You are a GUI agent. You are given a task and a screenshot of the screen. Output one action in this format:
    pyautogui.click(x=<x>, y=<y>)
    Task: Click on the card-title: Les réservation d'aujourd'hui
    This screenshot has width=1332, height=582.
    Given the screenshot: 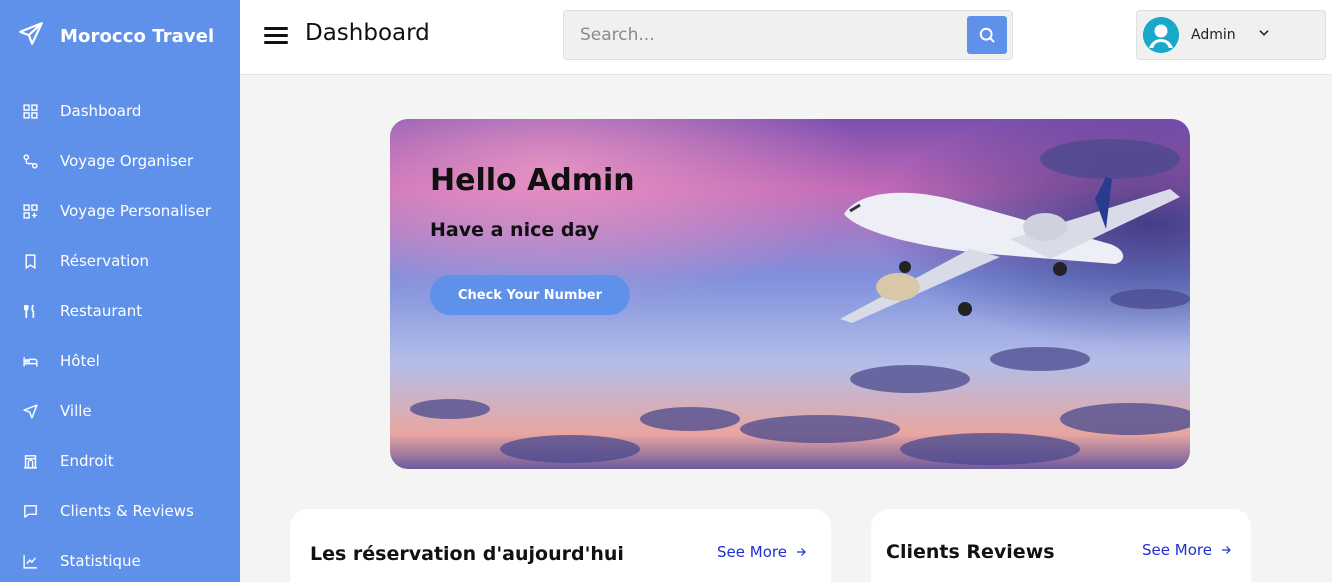 What is the action you would take?
    pyautogui.click(x=467, y=554)
    